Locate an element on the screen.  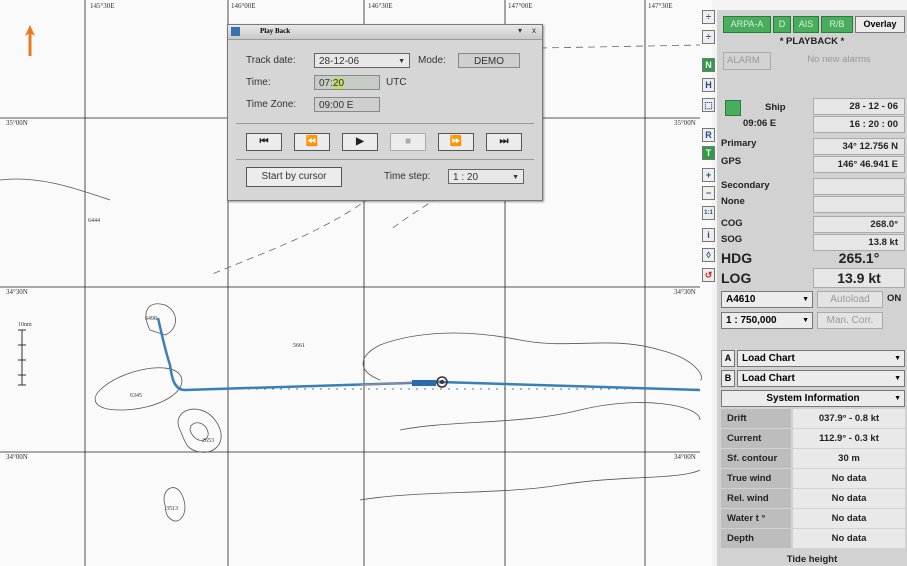
sog-value: 13.8 kt is located at coordinates (859, 242).